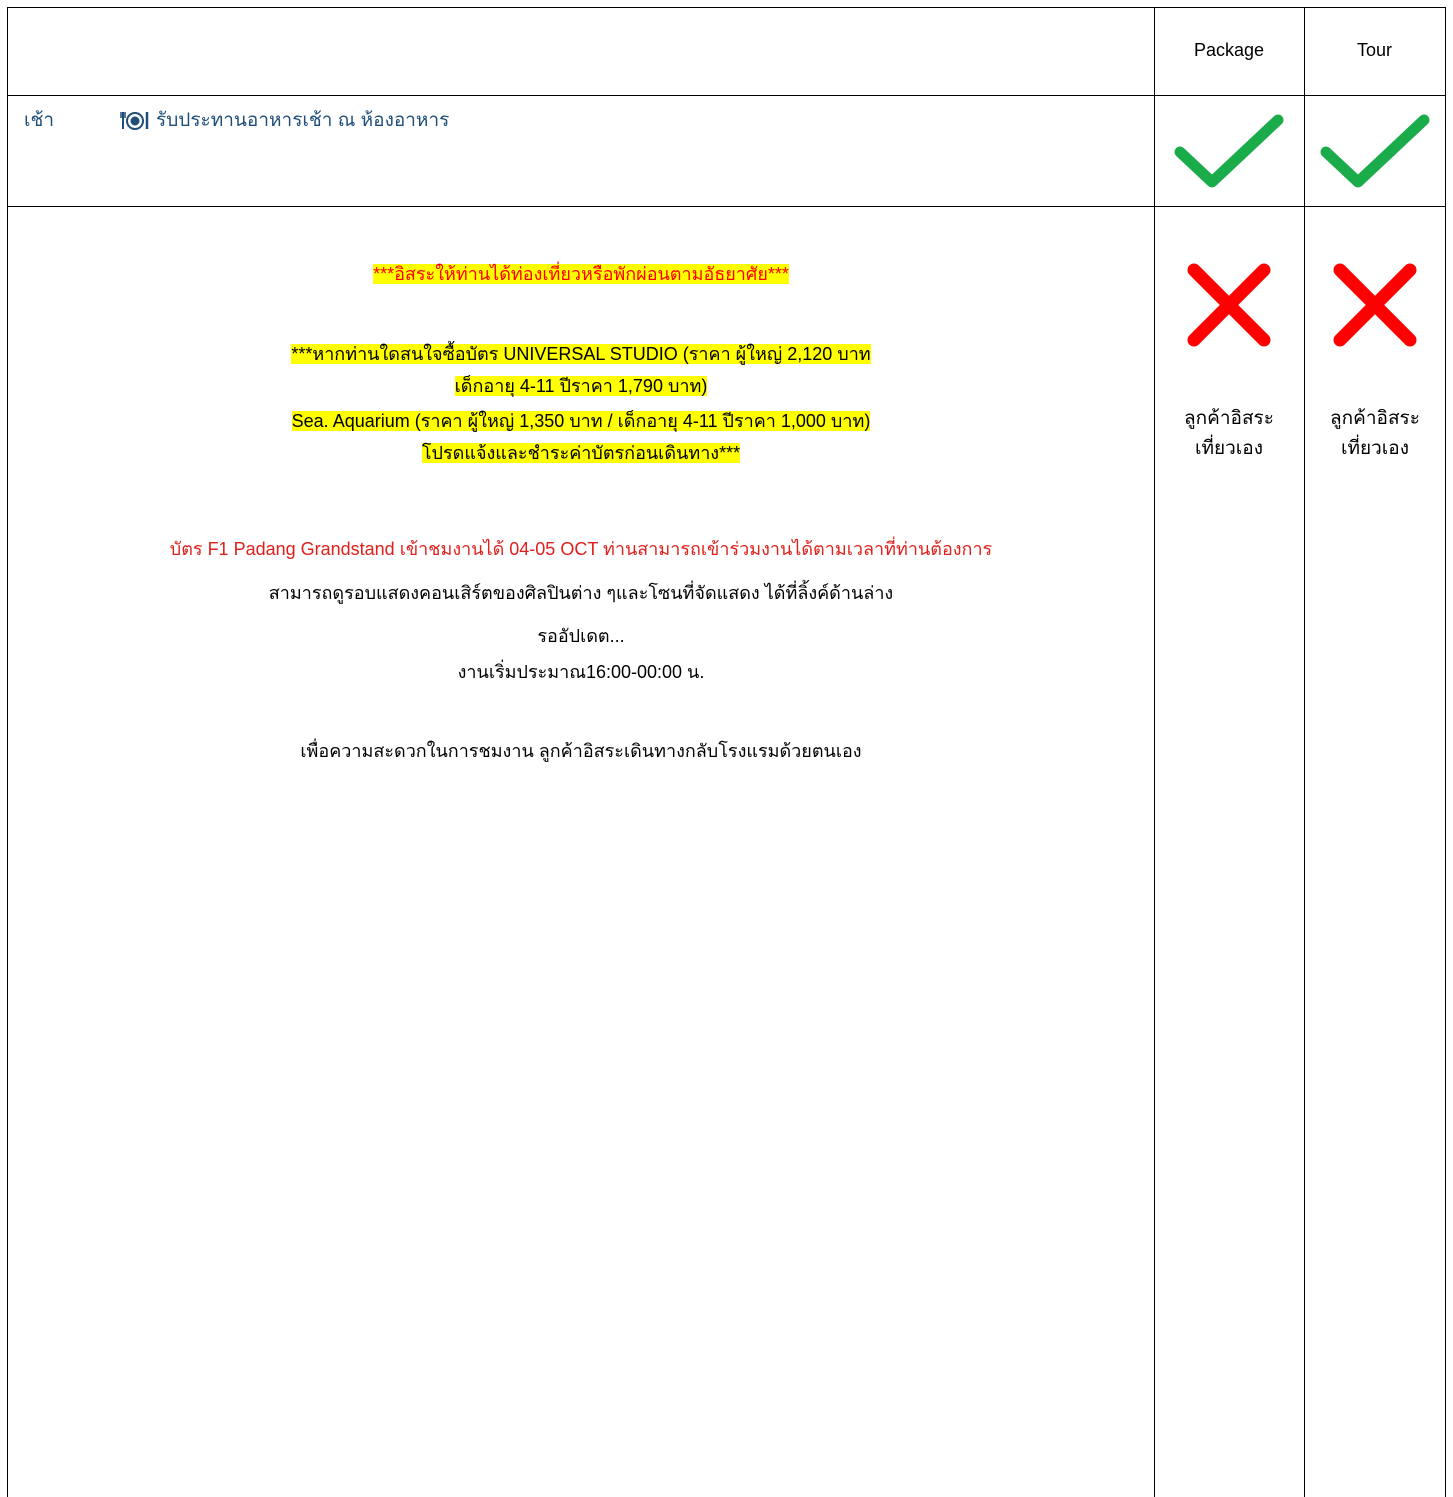  I want to click on package-note: ลูกค้าอิสระ เที่ยวเอง, so click(1229, 434).